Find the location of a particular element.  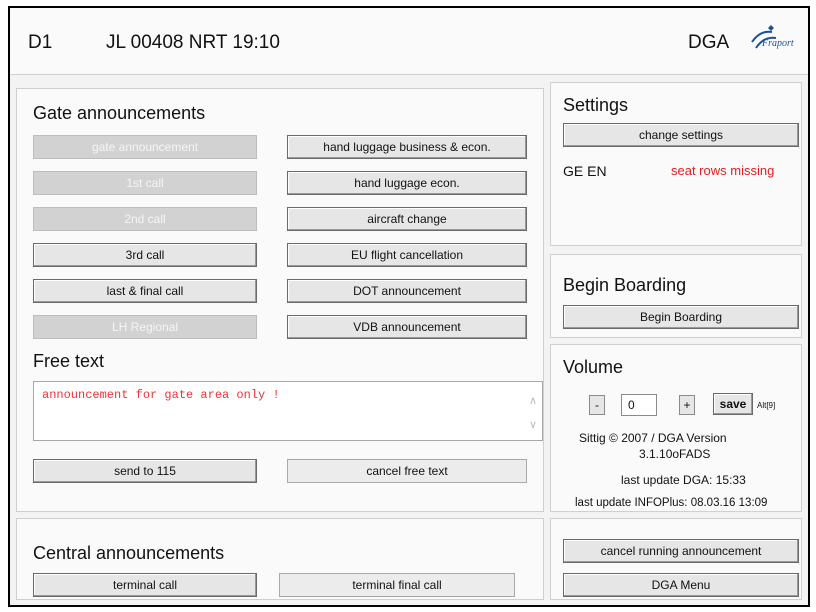

volume-title: Volume is located at coordinates (593, 367).